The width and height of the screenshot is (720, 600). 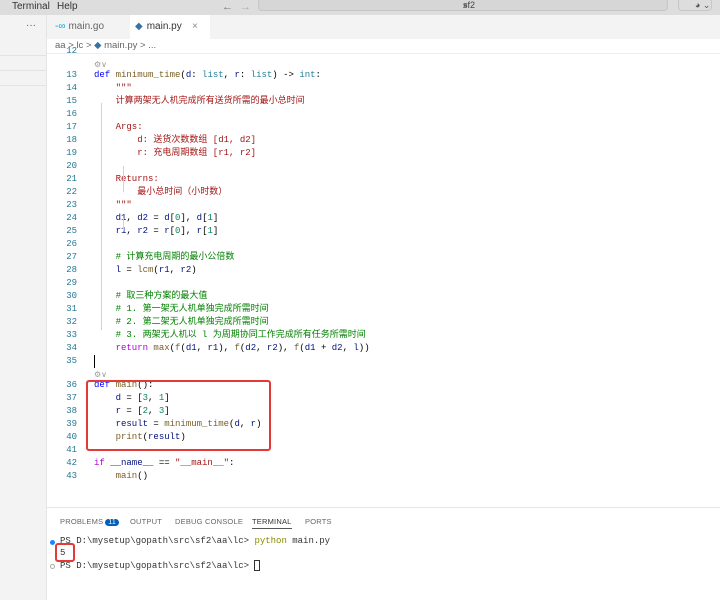 I want to click on forward-button: →, so click(x=245, y=7).